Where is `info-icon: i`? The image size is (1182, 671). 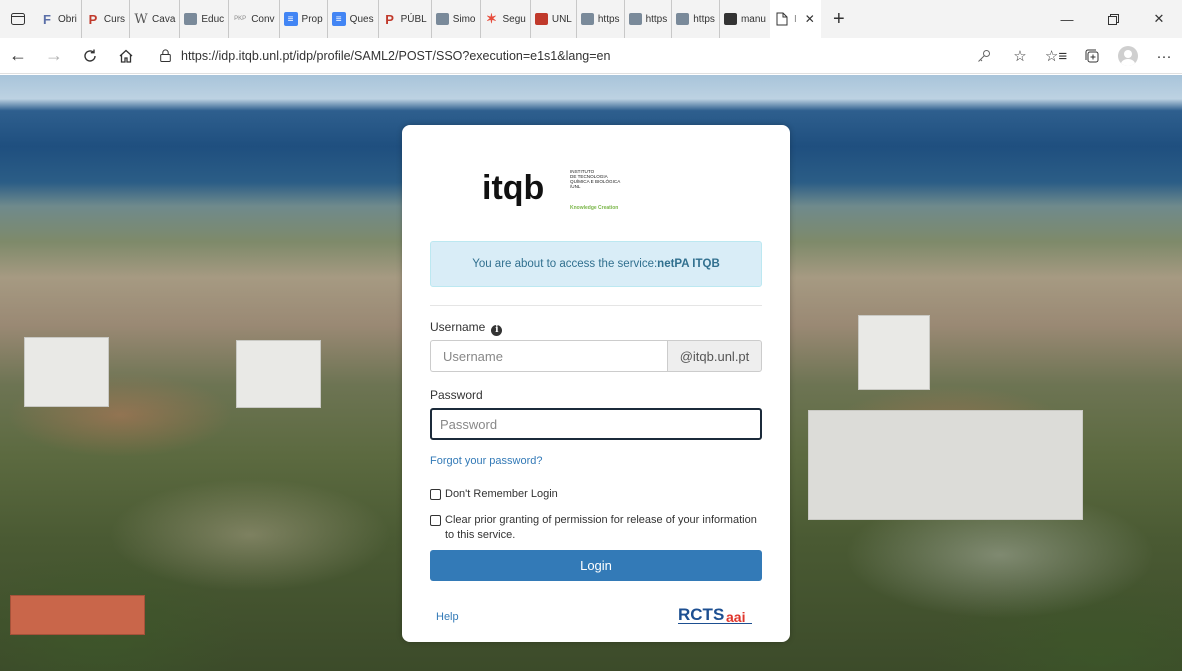 info-icon: i is located at coordinates (497, 330).